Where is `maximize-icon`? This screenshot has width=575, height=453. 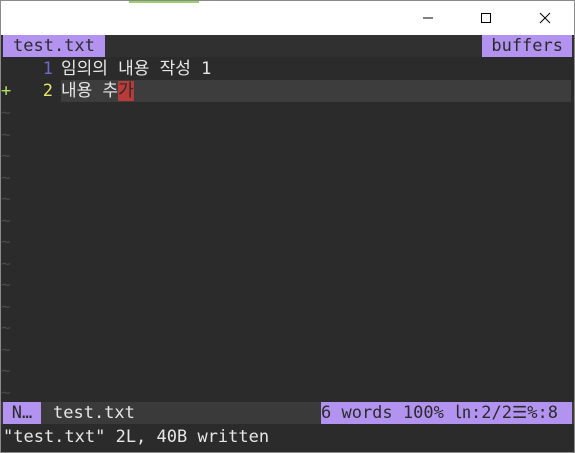 maximize-icon is located at coordinates (486, 18).